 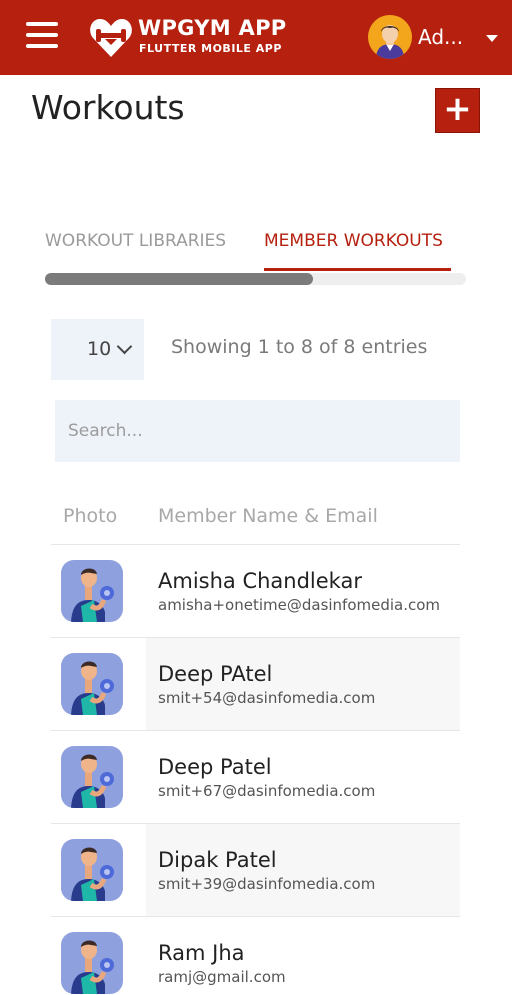 What do you see at coordinates (267, 791) in the screenshot?
I see `member-email: smit+67@dasinfomedia.com` at bounding box center [267, 791].